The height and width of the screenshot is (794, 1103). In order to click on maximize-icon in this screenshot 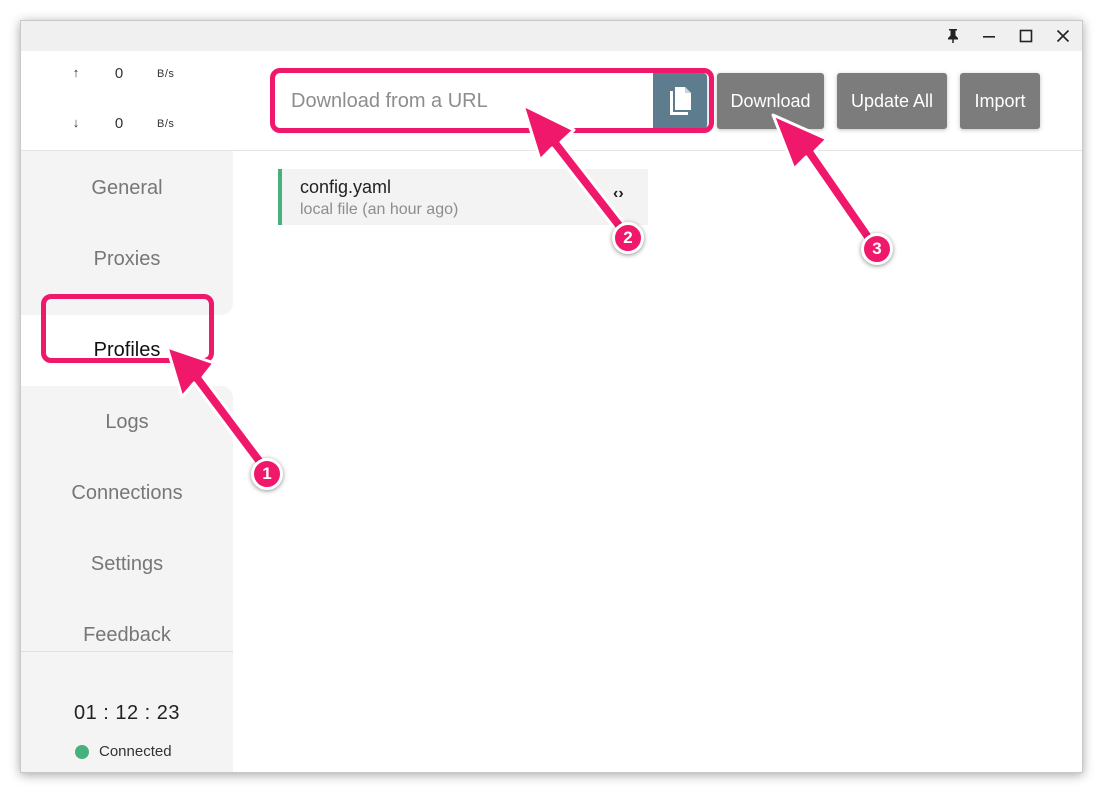, I will do `click(1026, 36)`.